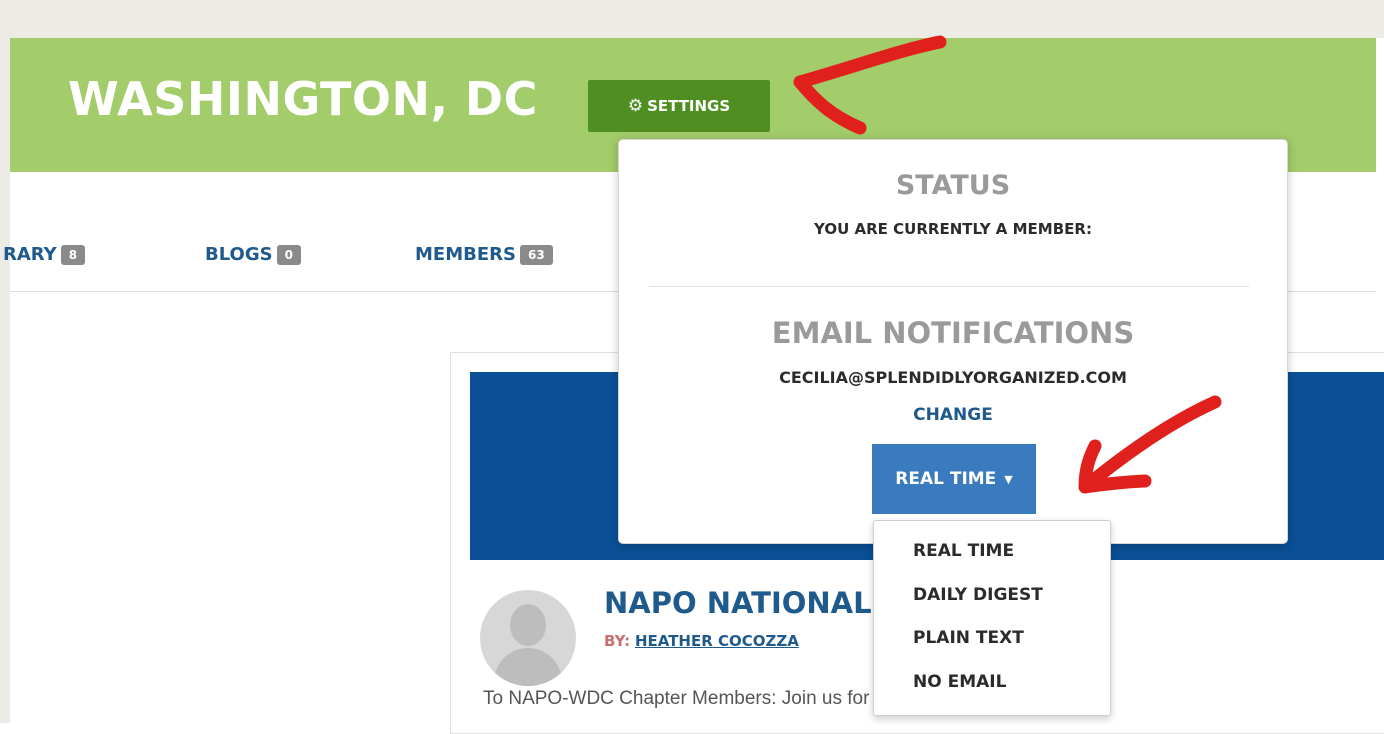  What do you see at coordinates (738, 603) in the screenshot?
I see `post-title: NAPO NATIONAL` at bounding box center [738, 603].